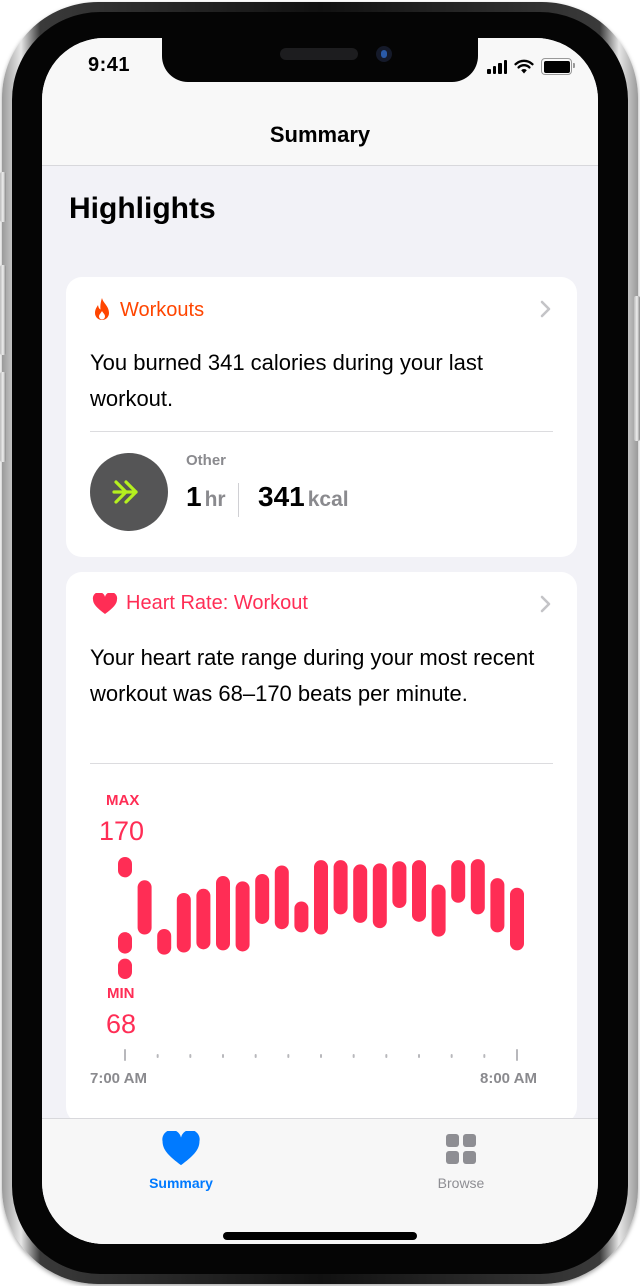 The image size is (640, 1286). I want to click on tab-browse: Browse, so click(461, 1161).